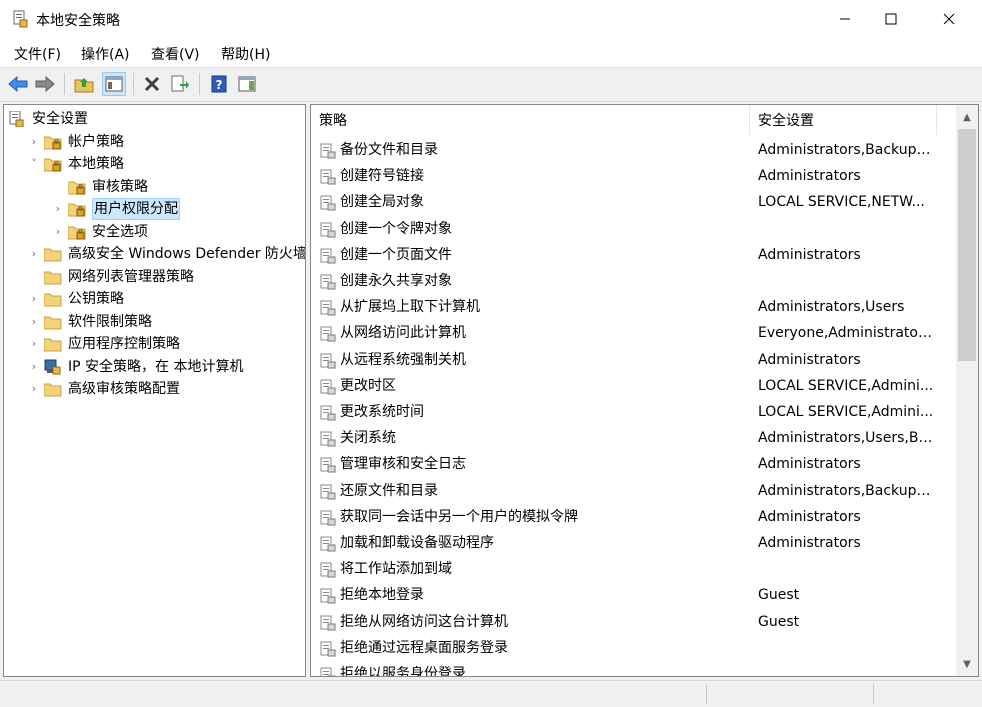  What do you see at coordinates (967, 390) in the screenshot?
I see `vertical-scrollbar: ▲ ▼` at bounding box center [967, 390].